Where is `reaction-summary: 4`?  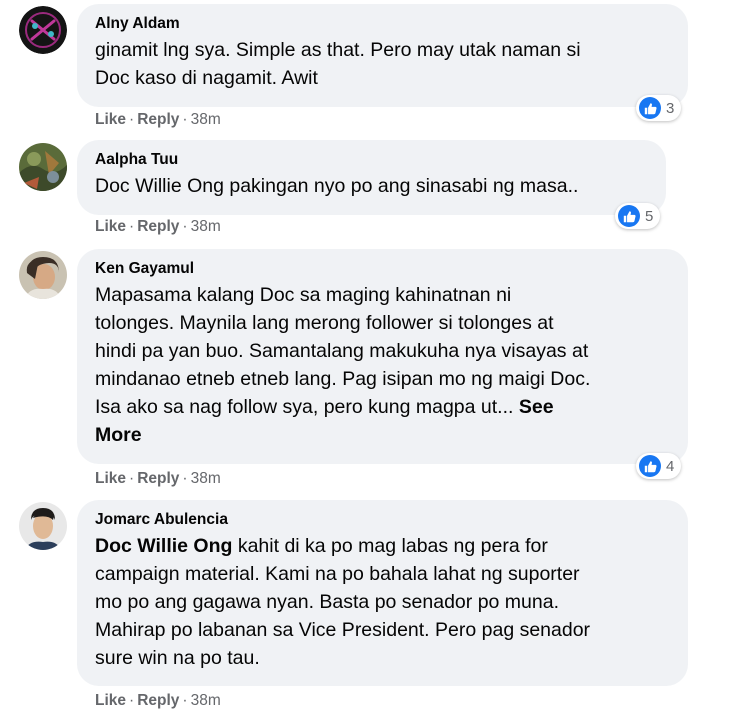
reaction-summary: 4 is located at coordinates (659, 466).